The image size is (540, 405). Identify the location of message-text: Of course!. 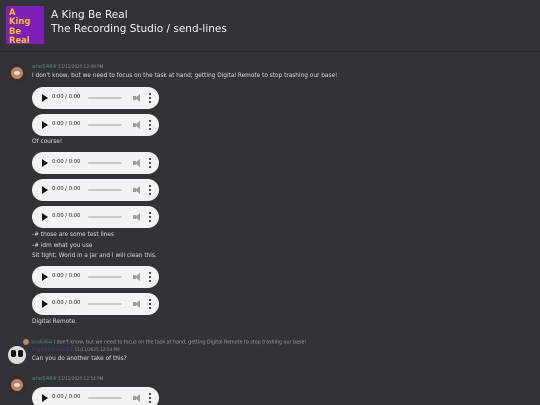
(47, 142).